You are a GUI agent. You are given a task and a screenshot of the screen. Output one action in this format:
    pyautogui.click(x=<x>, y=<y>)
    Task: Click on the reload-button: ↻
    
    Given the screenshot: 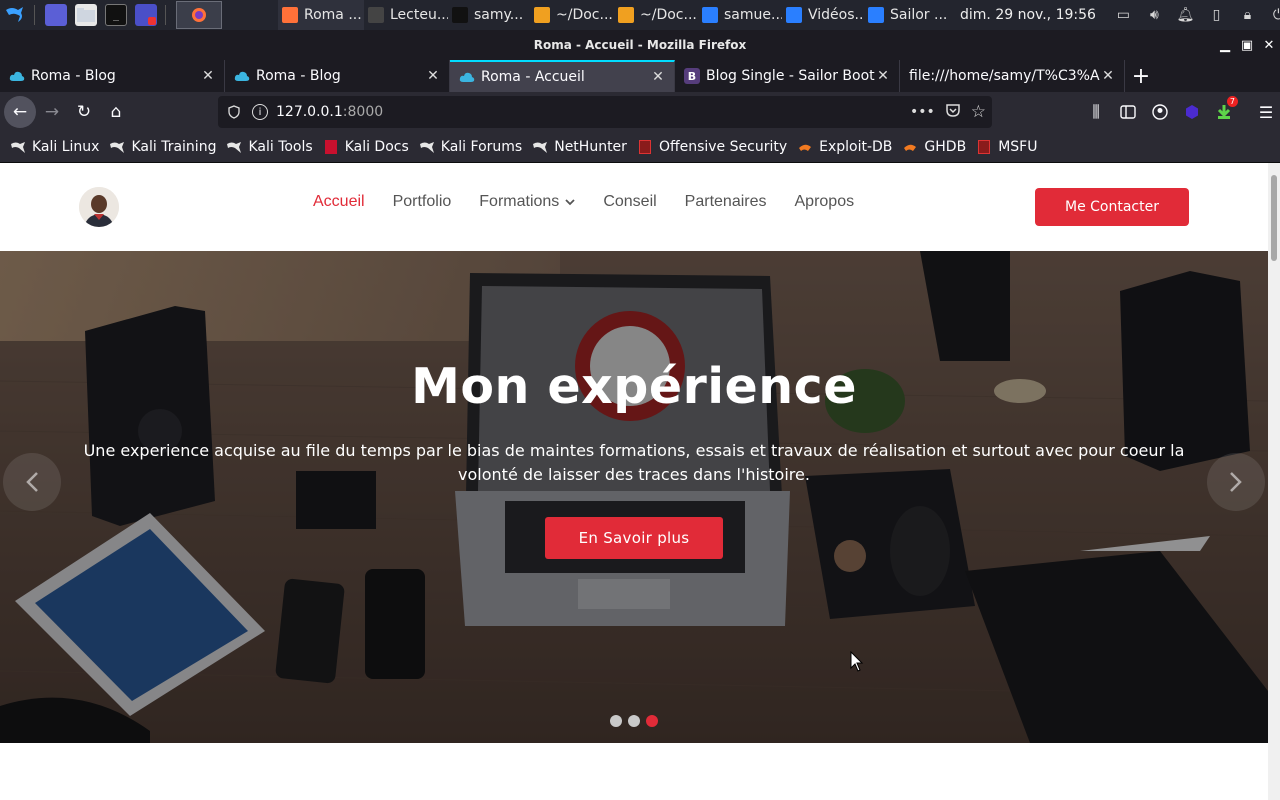 What is the action you would take?
    pyautogui.click(x=84, y=112)
    